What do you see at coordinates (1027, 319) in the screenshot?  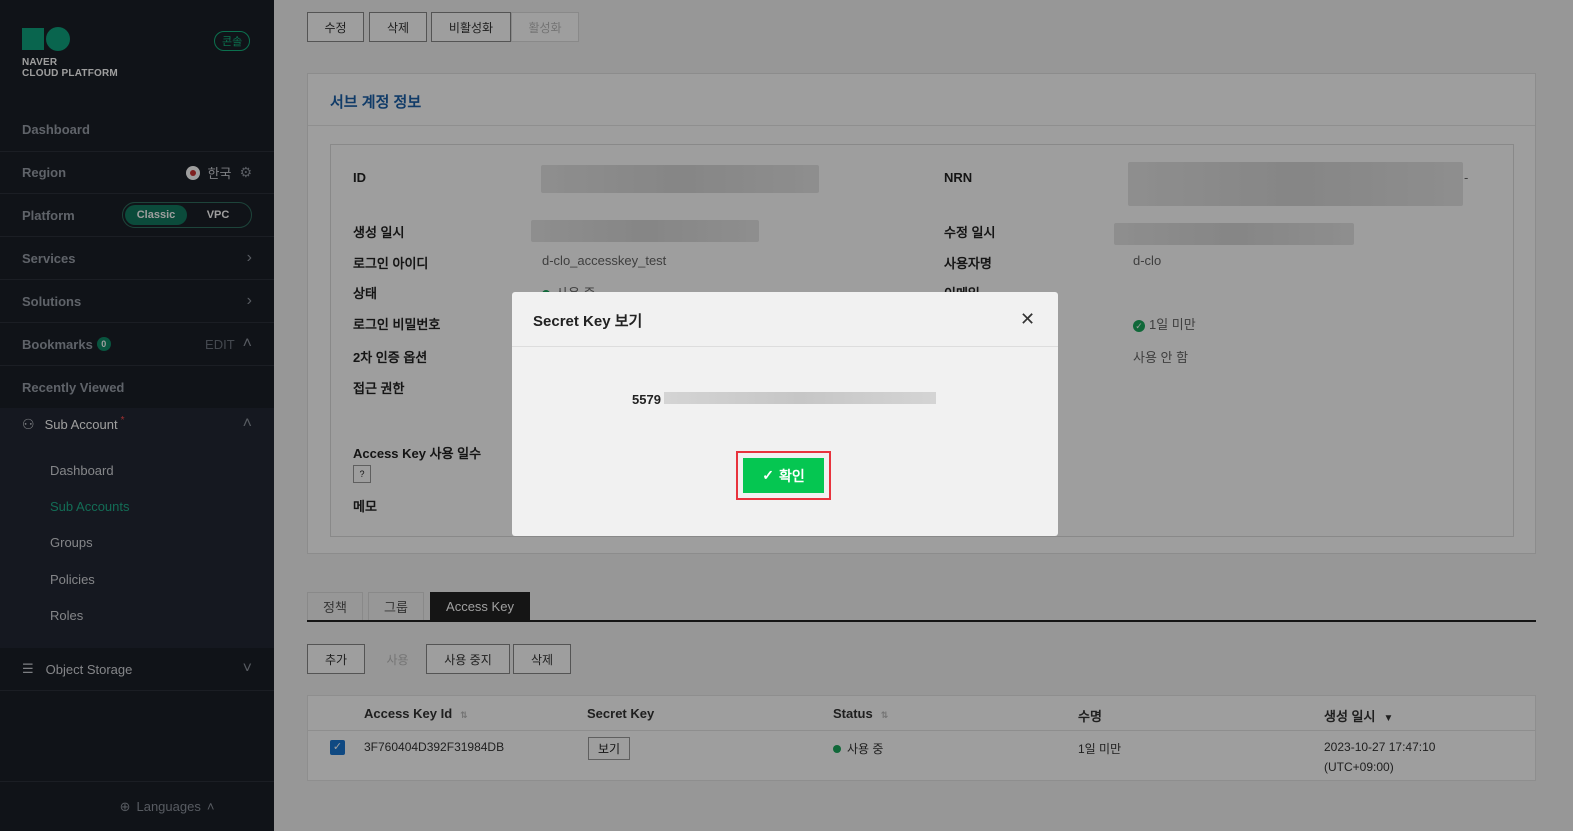 I see `close-icon: ✕` at bounding box center [1027, 319].